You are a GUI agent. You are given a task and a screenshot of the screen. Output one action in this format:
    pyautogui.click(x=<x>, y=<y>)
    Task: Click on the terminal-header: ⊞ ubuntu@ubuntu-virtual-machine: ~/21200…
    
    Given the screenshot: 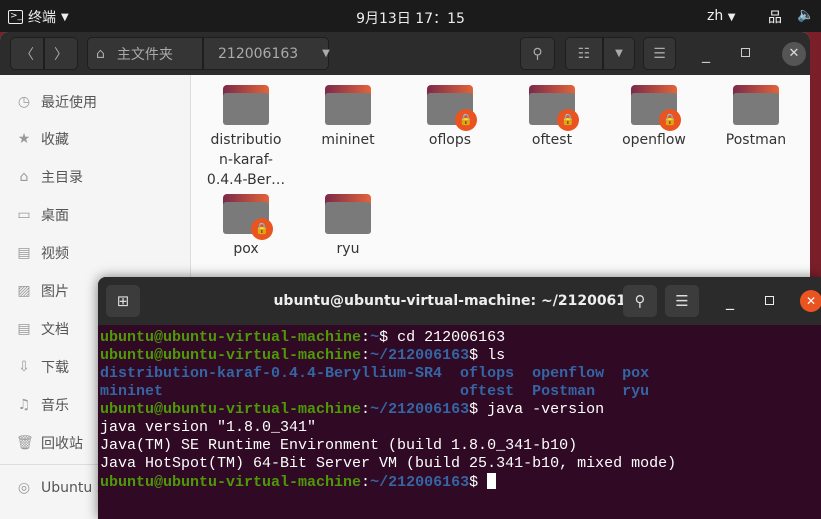 What is the action you would take?
    pyautogui.click(x=459, y=301)
    